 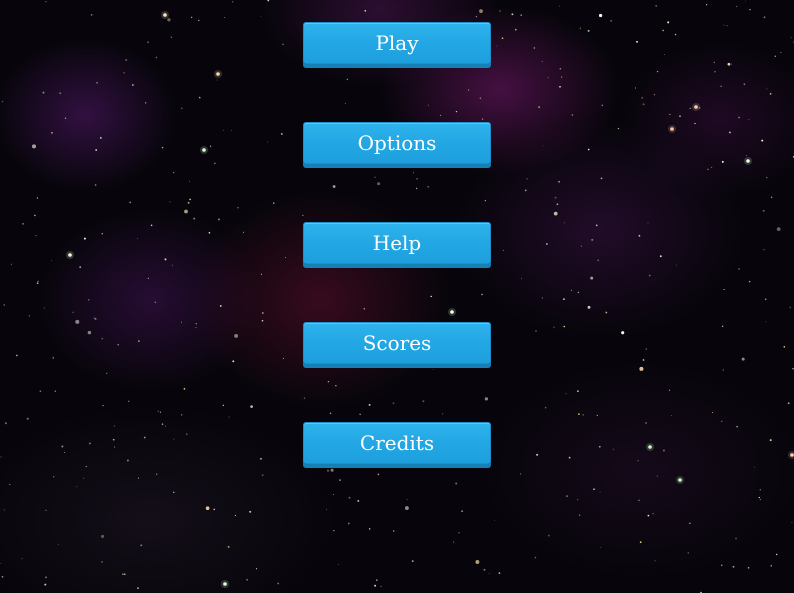 I want to click on help-button: Help, so click(x=397, y=243).